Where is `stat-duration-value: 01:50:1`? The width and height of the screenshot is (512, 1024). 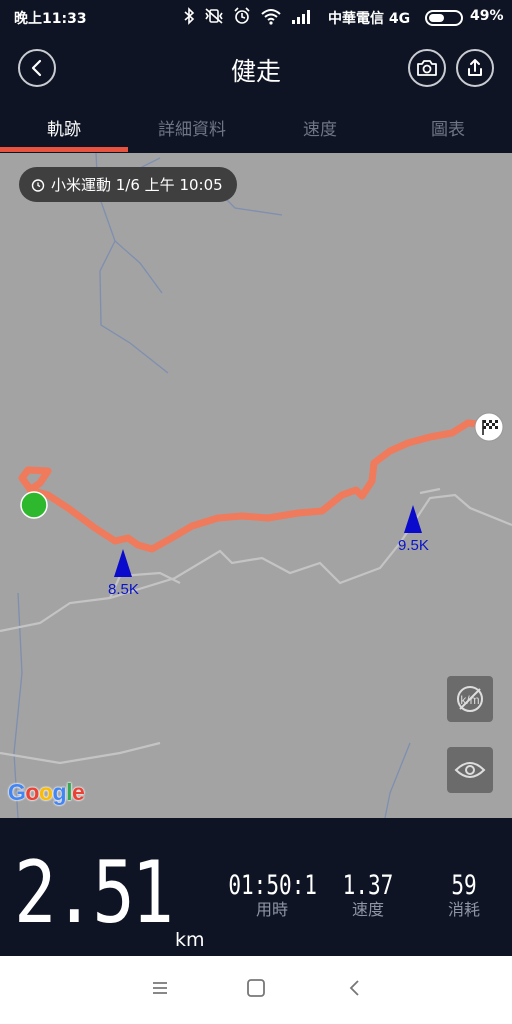 stat-duration-value: 01:50:1 is located at coordinates (272, 884).